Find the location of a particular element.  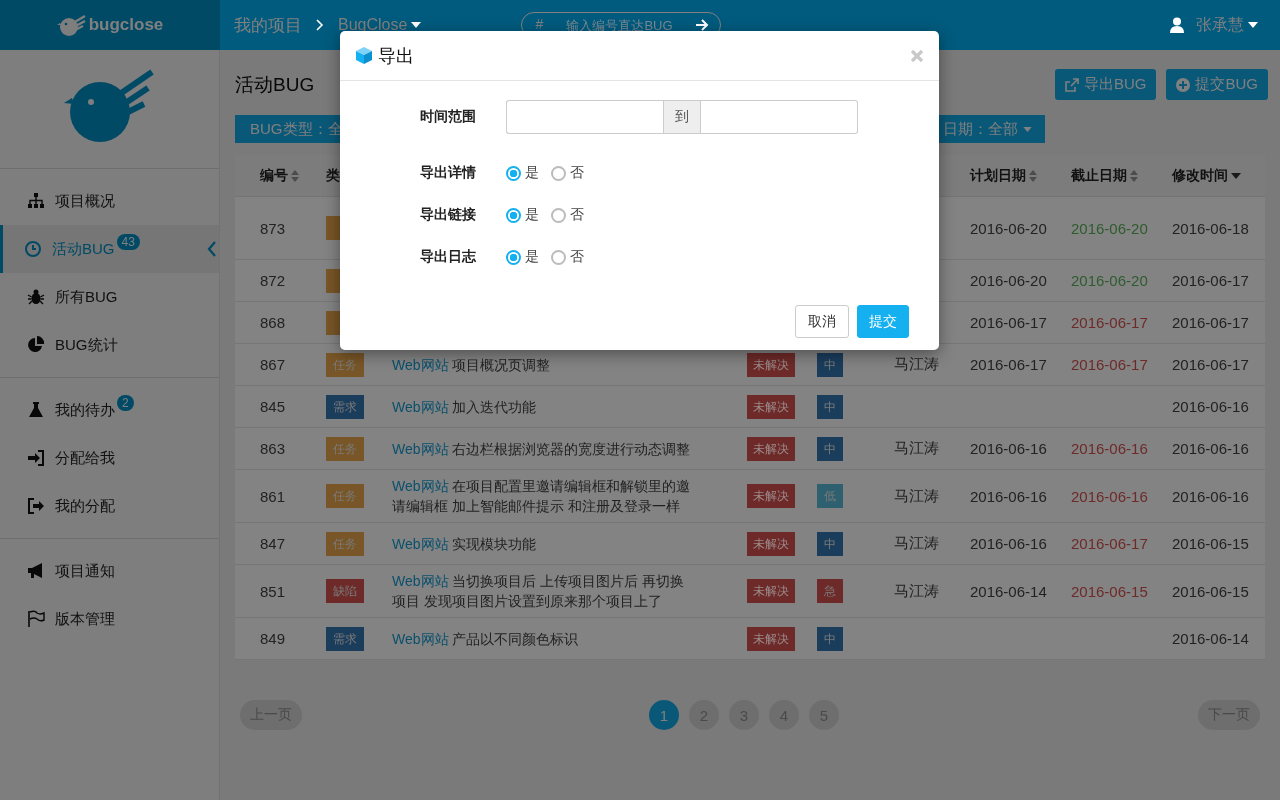

submit-button: 提交 is located at coordinates (883, 321).